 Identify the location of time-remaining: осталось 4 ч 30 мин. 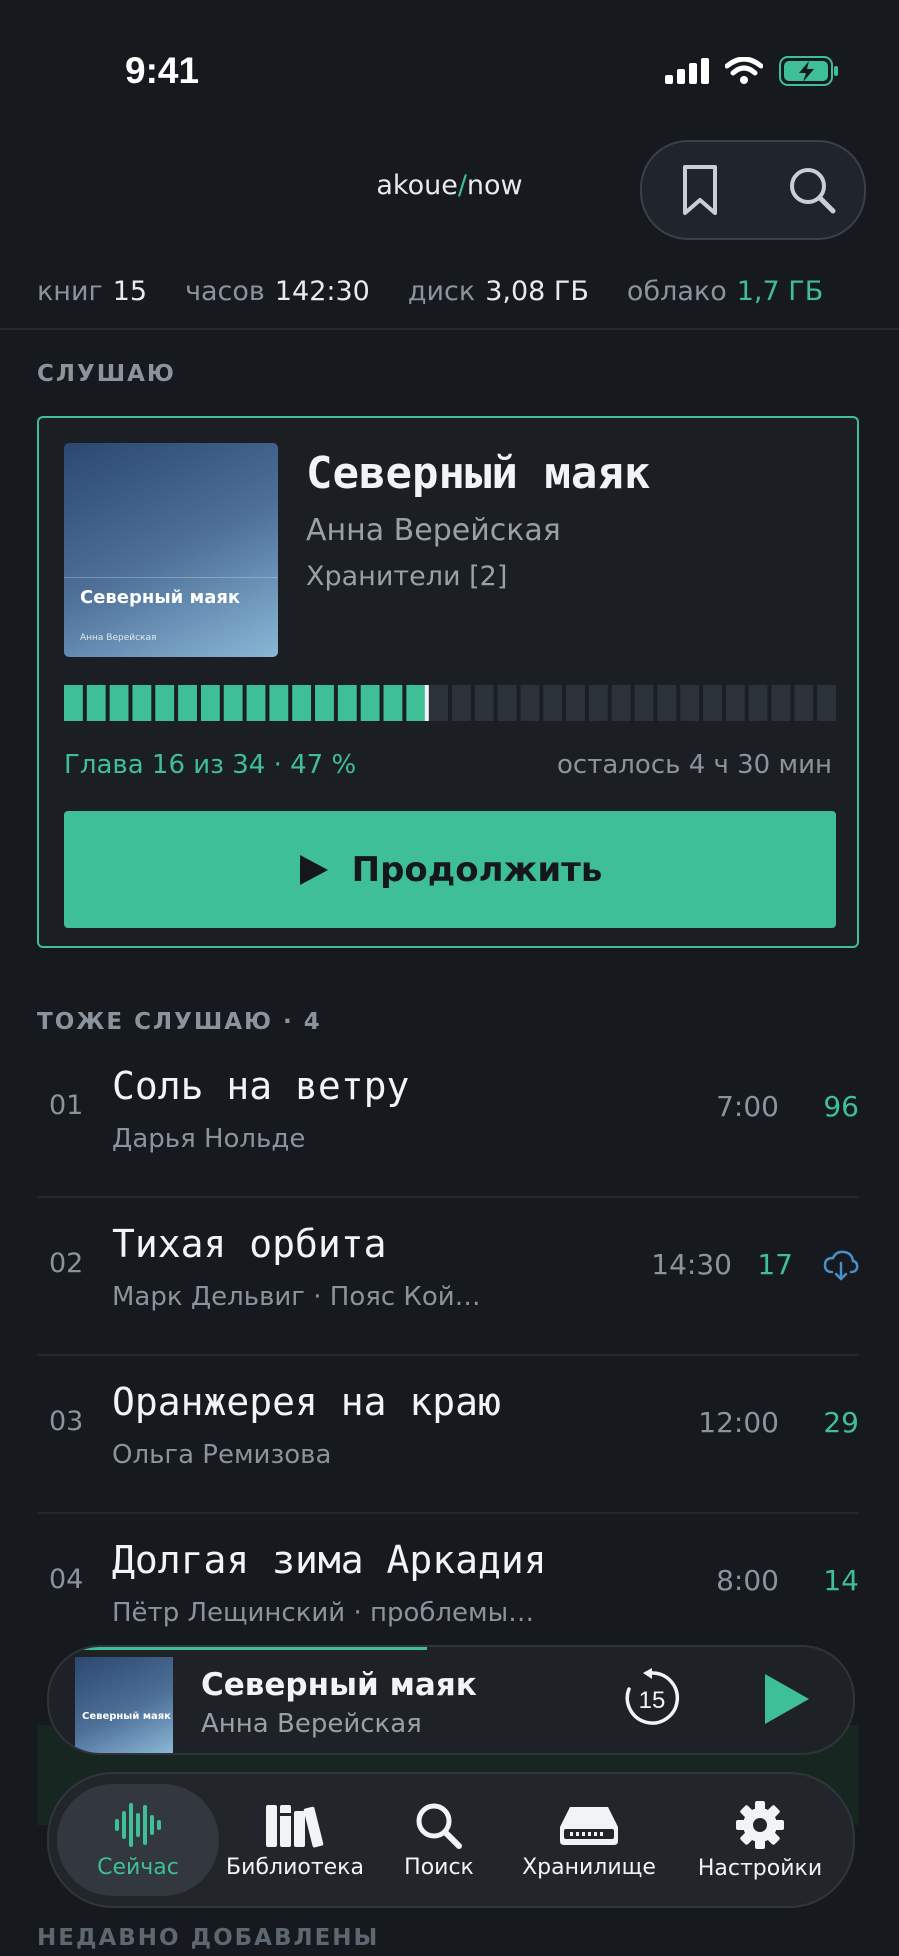
(694, 765).